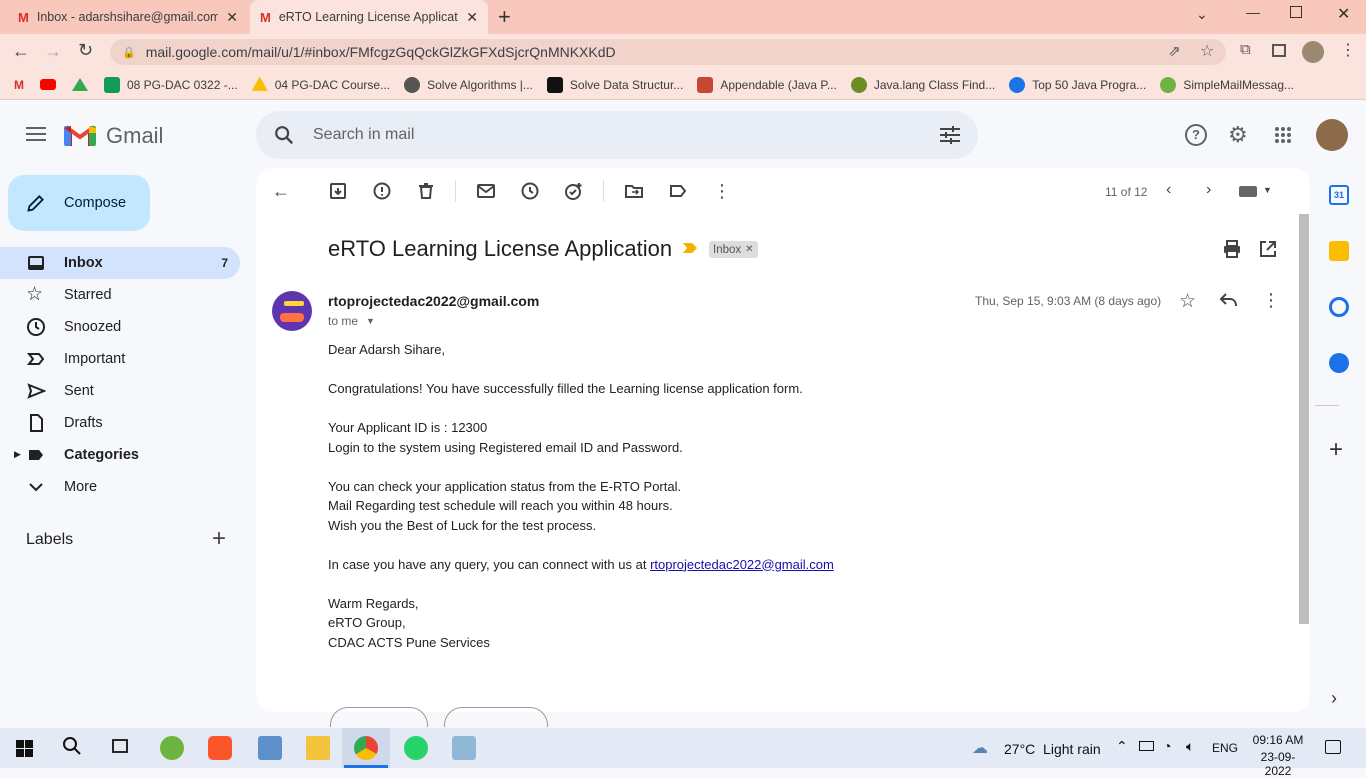  What do you see at coordinates (120, 455) in the screenshot?
I see `nav-categories: ▶ Categories` at bounding box center [120, 455].